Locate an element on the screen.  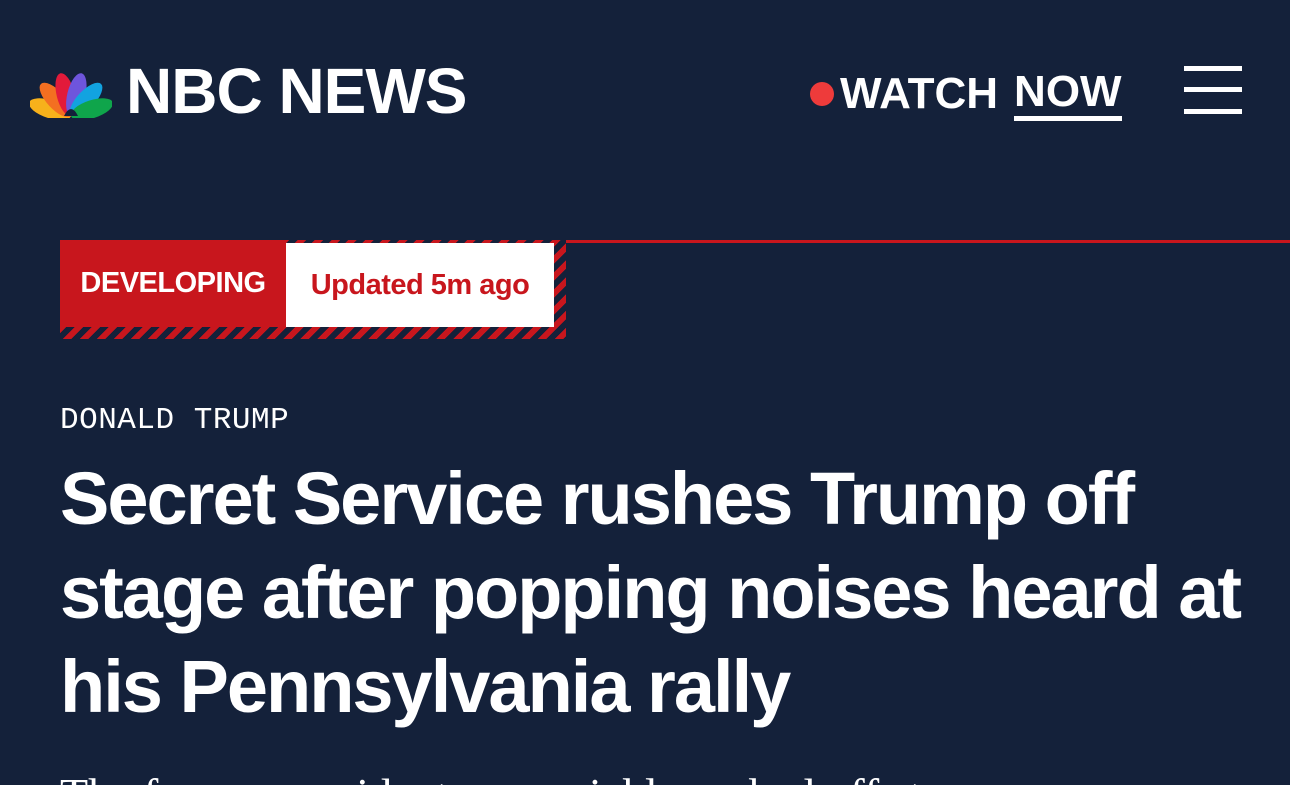
developing-badge: DEVELOPING is located at coordinates (173, 283).